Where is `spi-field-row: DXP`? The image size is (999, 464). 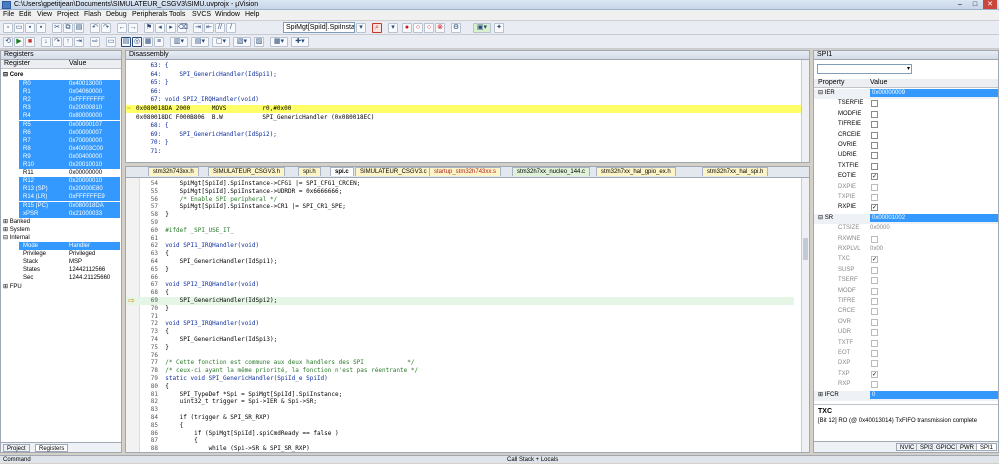
spi-field-row: DXP is located at coordinates (906, 364).